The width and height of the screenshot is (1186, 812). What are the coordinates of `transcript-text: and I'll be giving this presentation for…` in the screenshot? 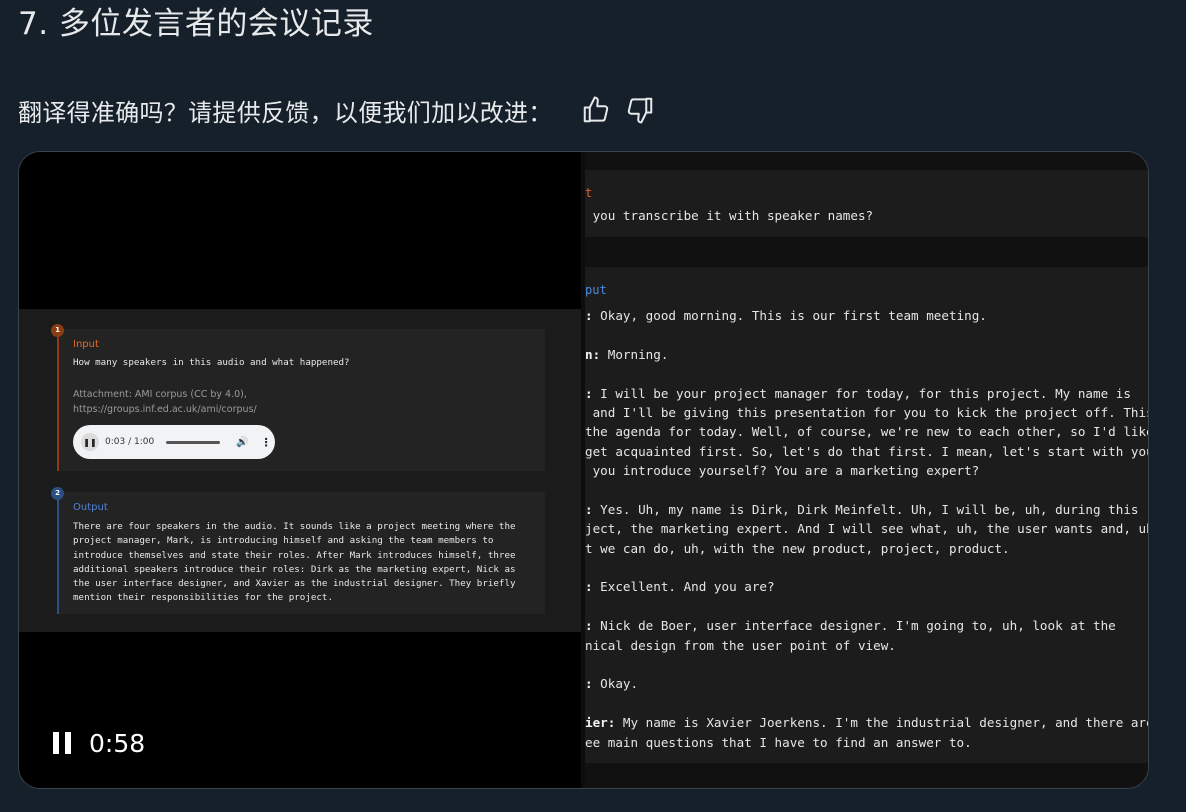 It's located at (867, 412).